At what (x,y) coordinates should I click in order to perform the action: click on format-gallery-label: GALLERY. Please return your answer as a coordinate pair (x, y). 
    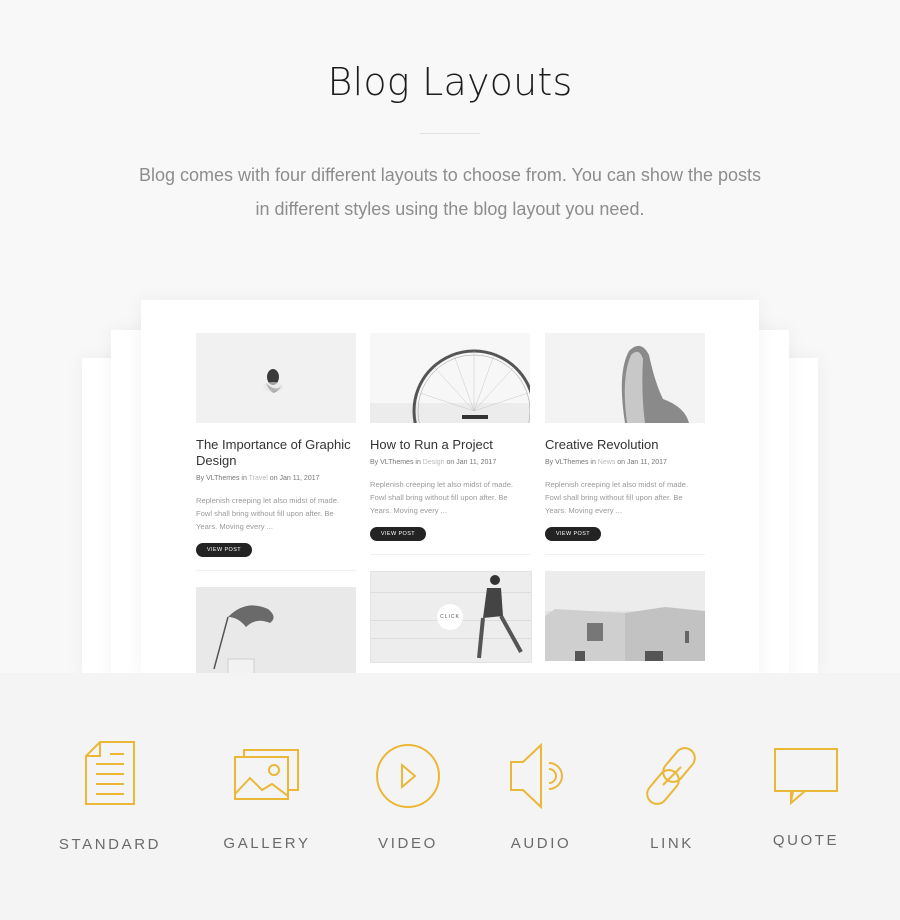
    Looking at the image, I should click on (267, 843).